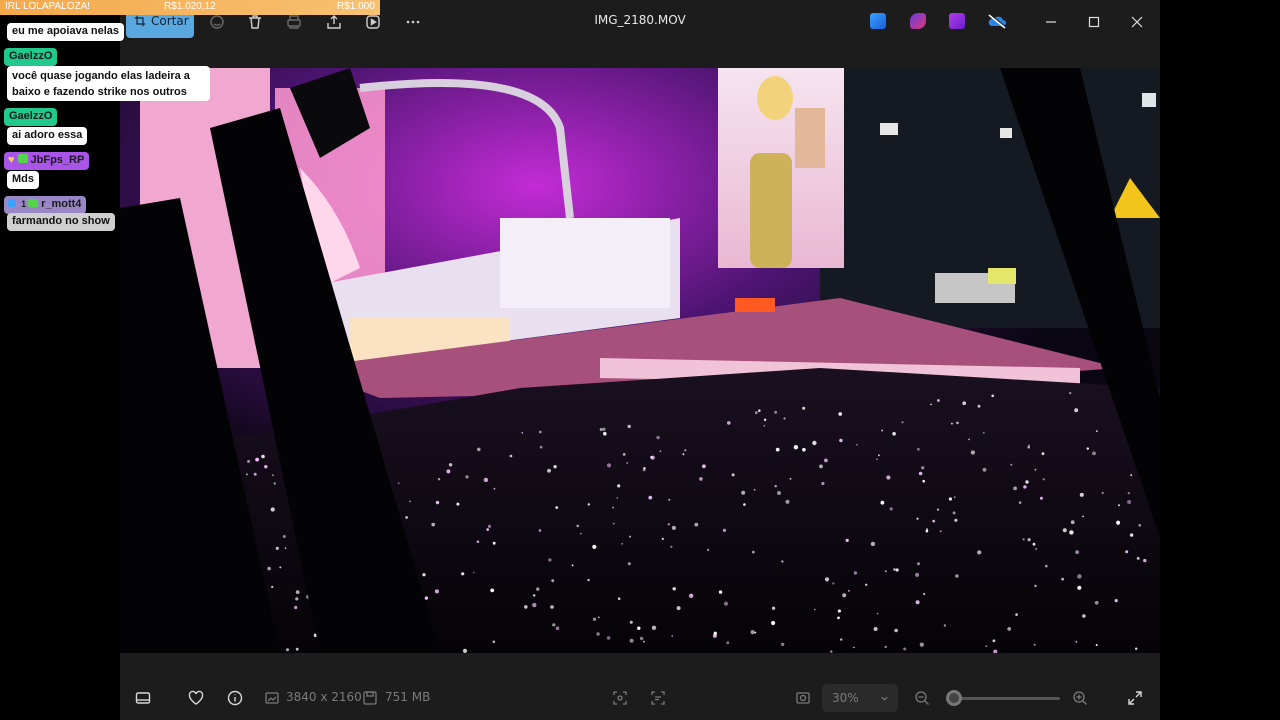 This screenshot has width=1280, height=720. Describe the element at coordinates (217, 22) in the screenshot. I see `sticker-icon` at that location.